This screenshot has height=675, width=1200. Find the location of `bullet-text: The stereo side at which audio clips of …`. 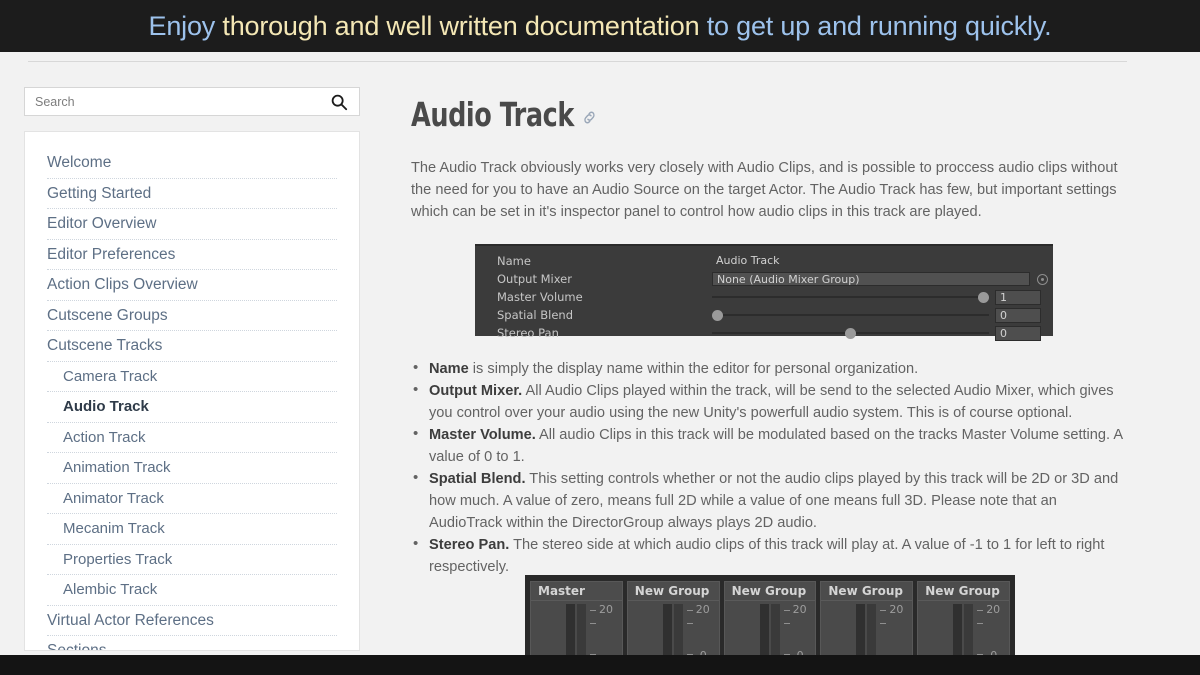

bullet-text: The stereo side at which audio clips of … is located at coordinates (767, 556).